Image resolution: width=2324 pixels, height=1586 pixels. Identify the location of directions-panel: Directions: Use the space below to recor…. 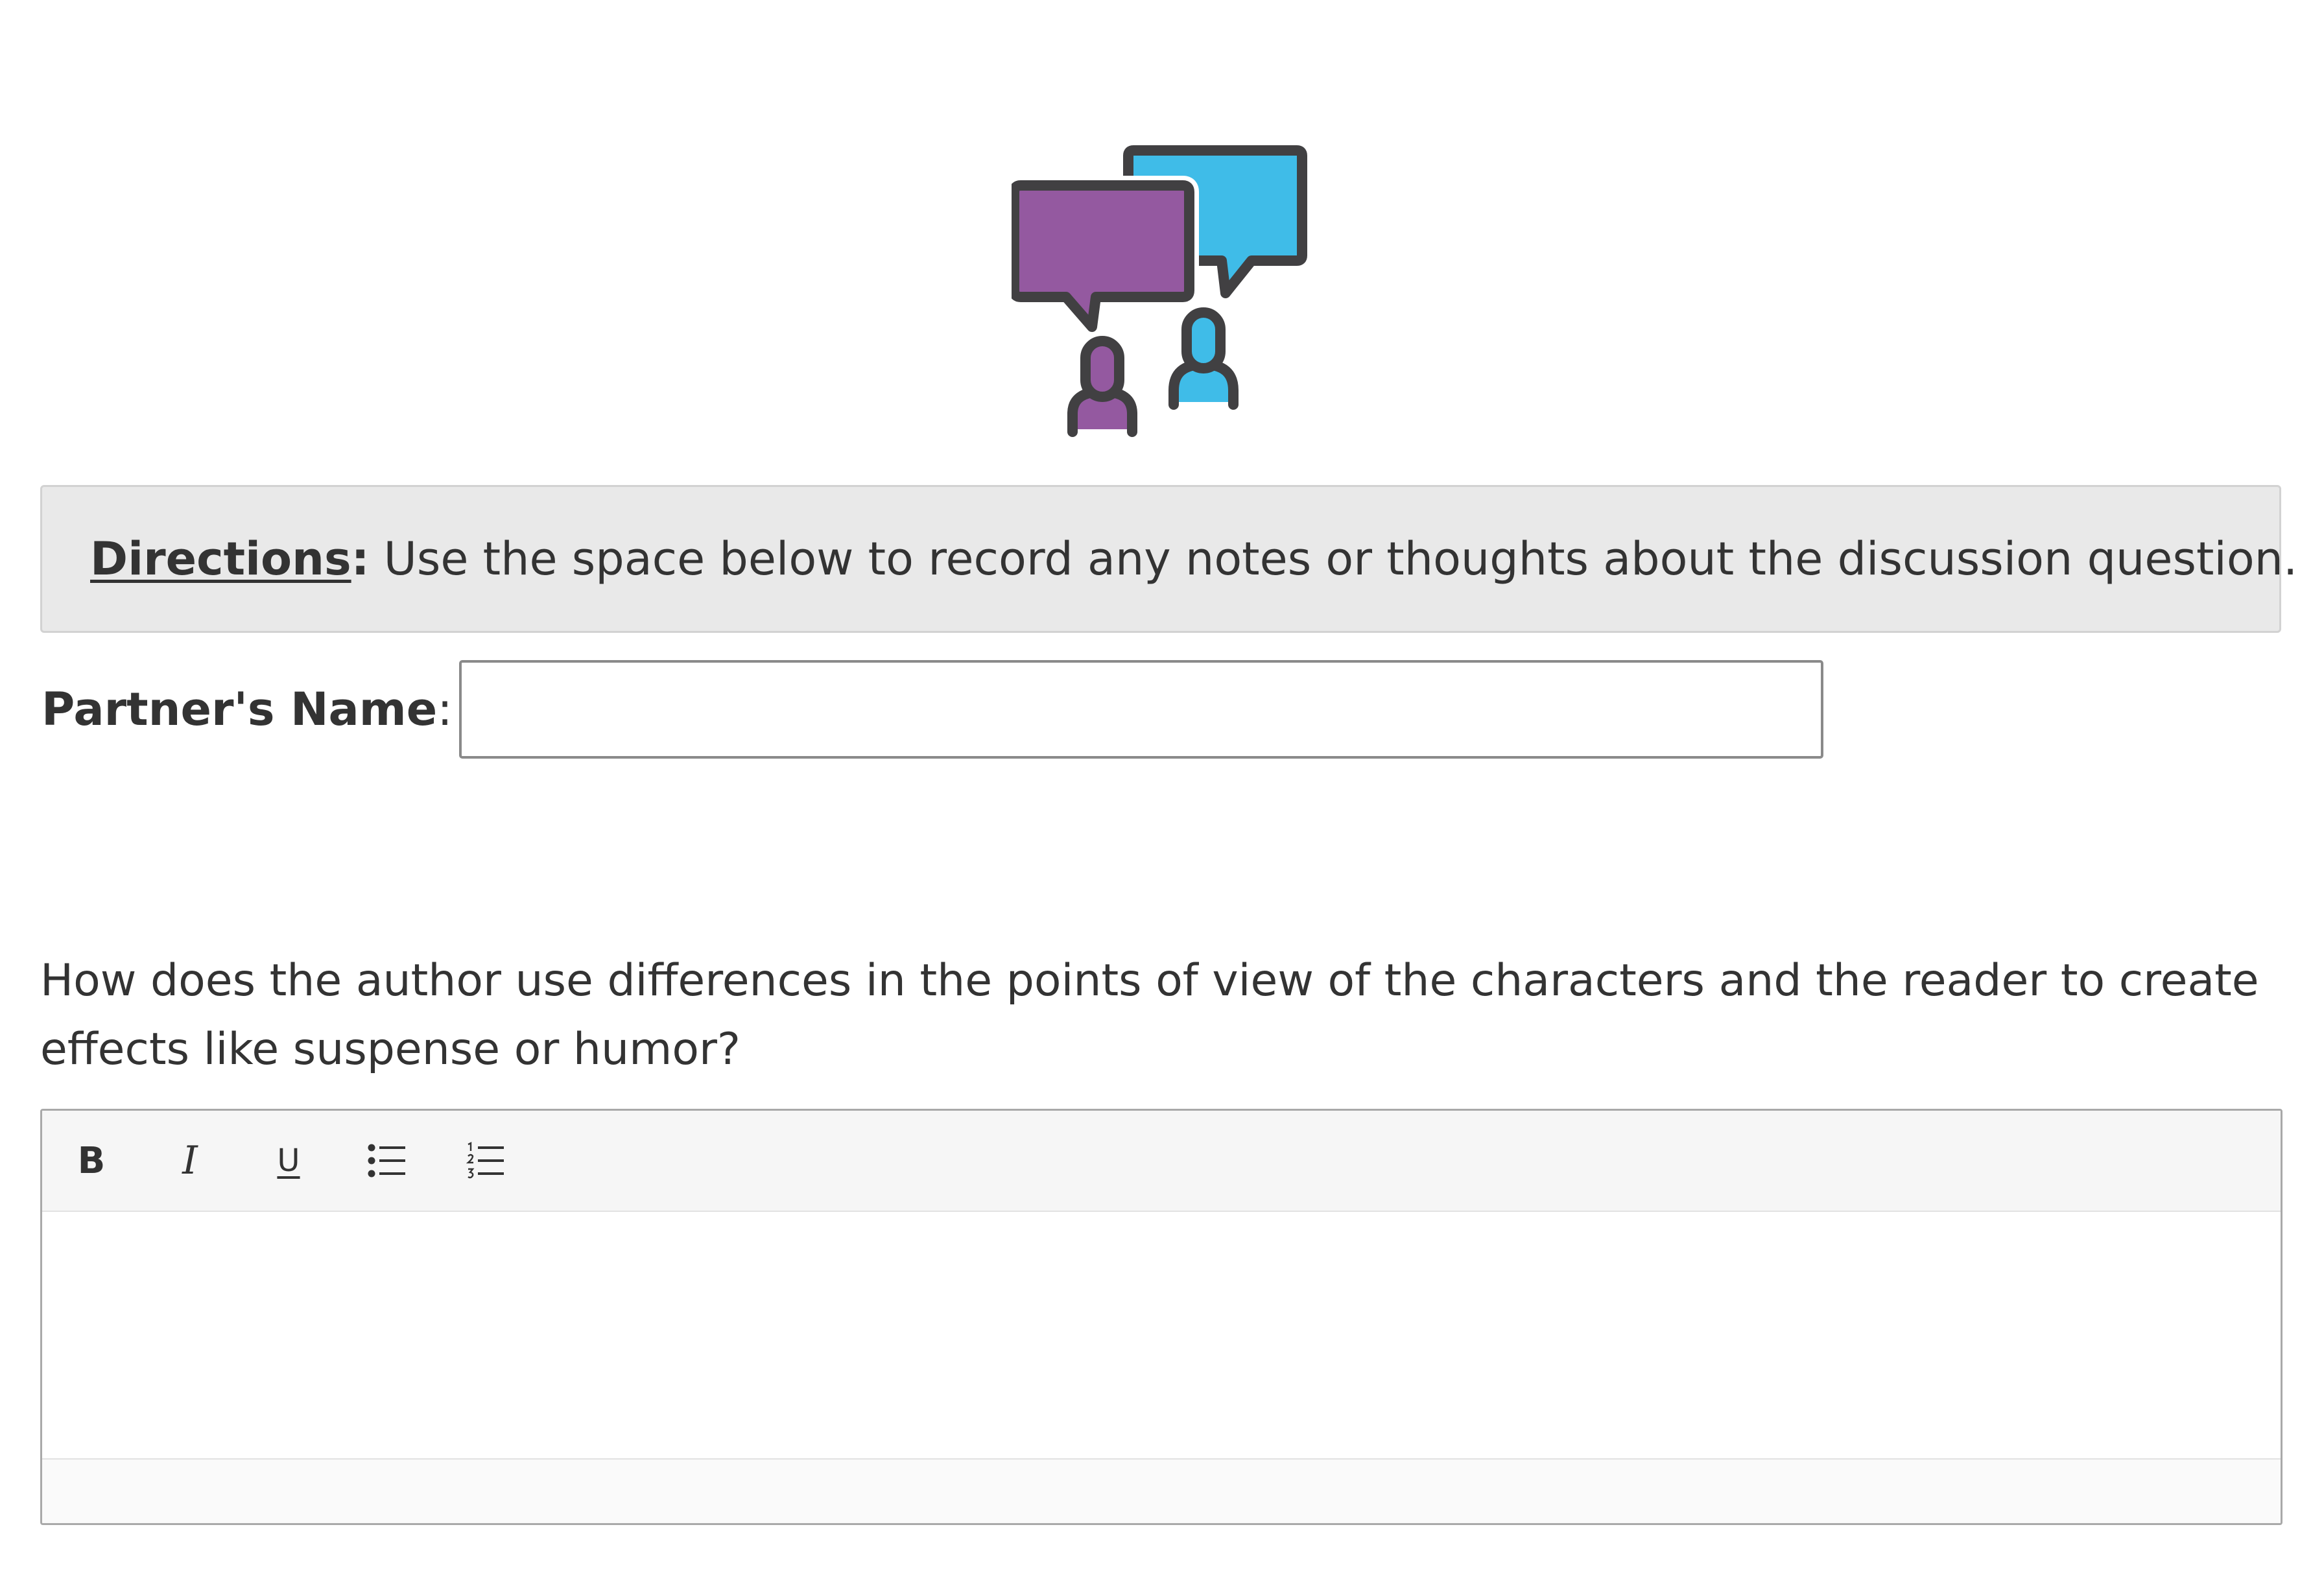
(1168, 559).